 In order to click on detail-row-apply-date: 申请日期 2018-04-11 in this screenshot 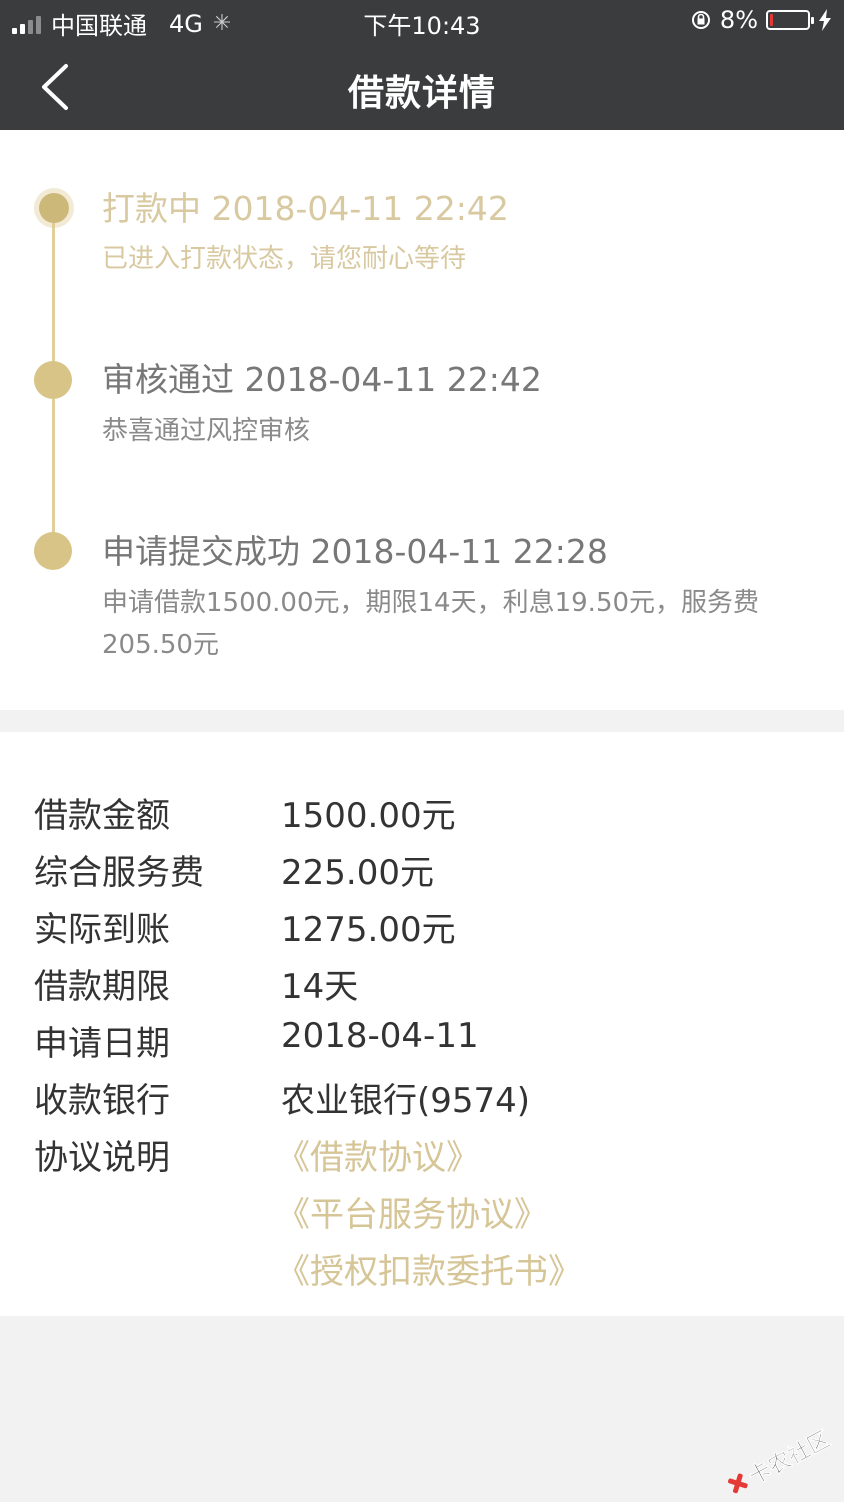, I will do `click(422, 1038)`.